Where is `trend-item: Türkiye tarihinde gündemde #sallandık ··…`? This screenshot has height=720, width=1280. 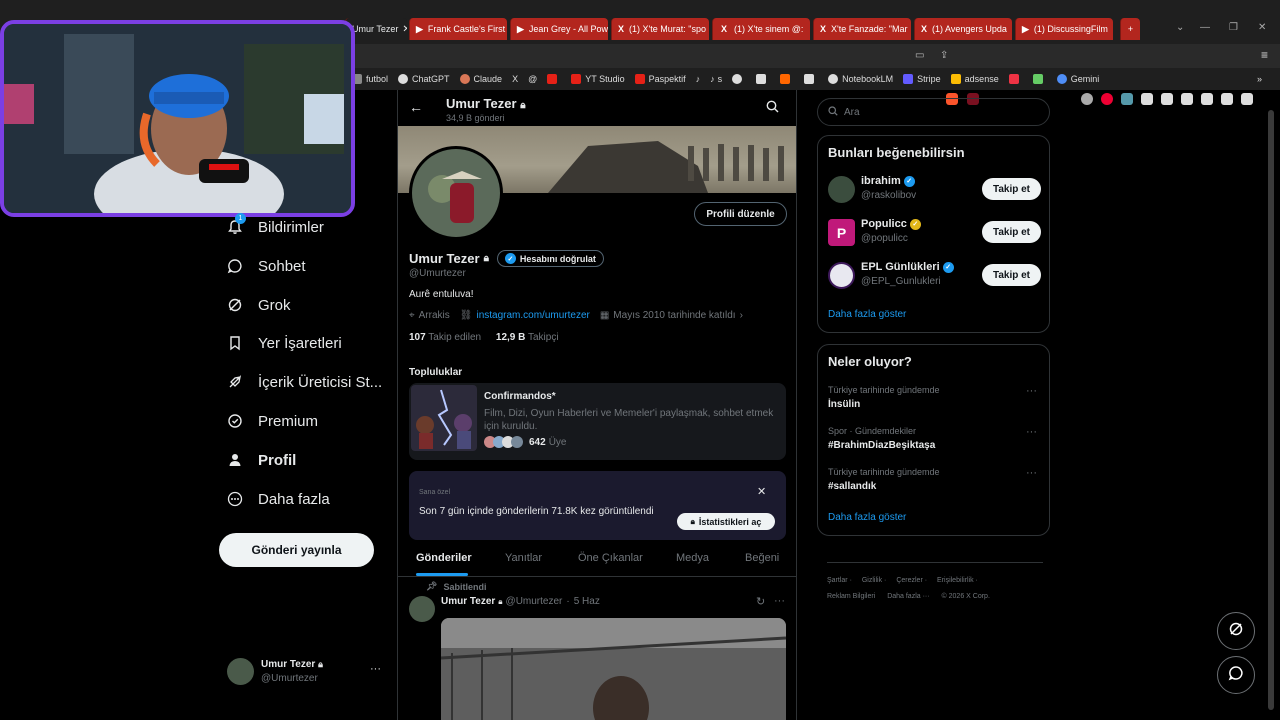
trend-item: Türkiye tarihinde gündemde #sallandık ··… is located at coordinates (934, 479).